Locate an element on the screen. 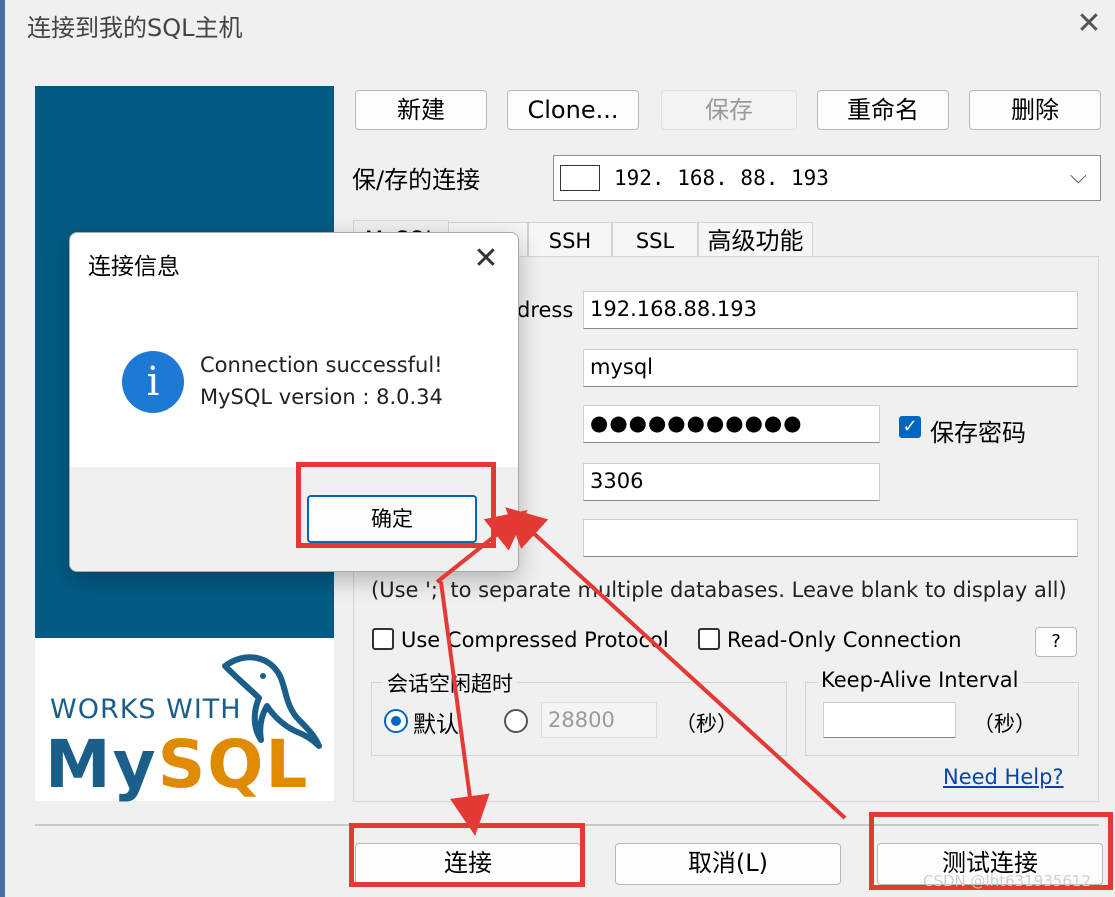 The height and width of the screenshot is (897, 1115). arrow-to-ok-from-left is located at coordinates (481, 547).